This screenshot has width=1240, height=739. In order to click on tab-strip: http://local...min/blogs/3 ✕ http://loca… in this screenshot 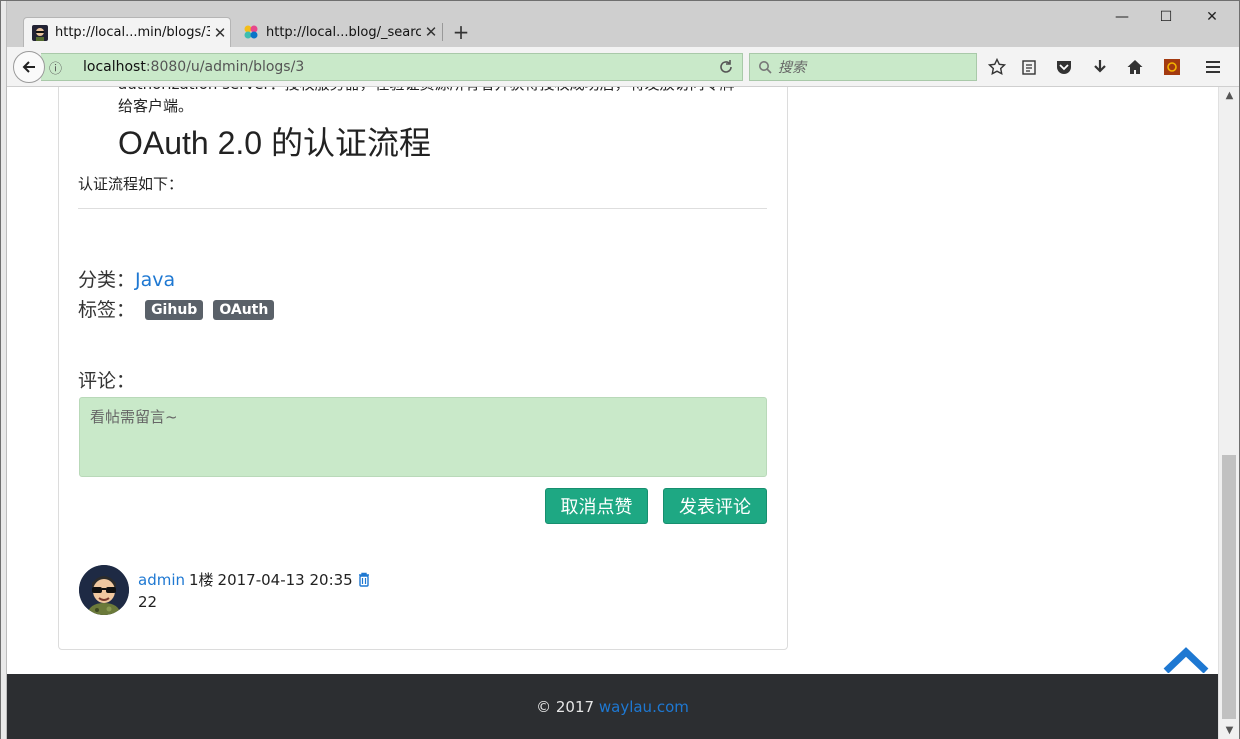, I will do `click(620, 24)`.